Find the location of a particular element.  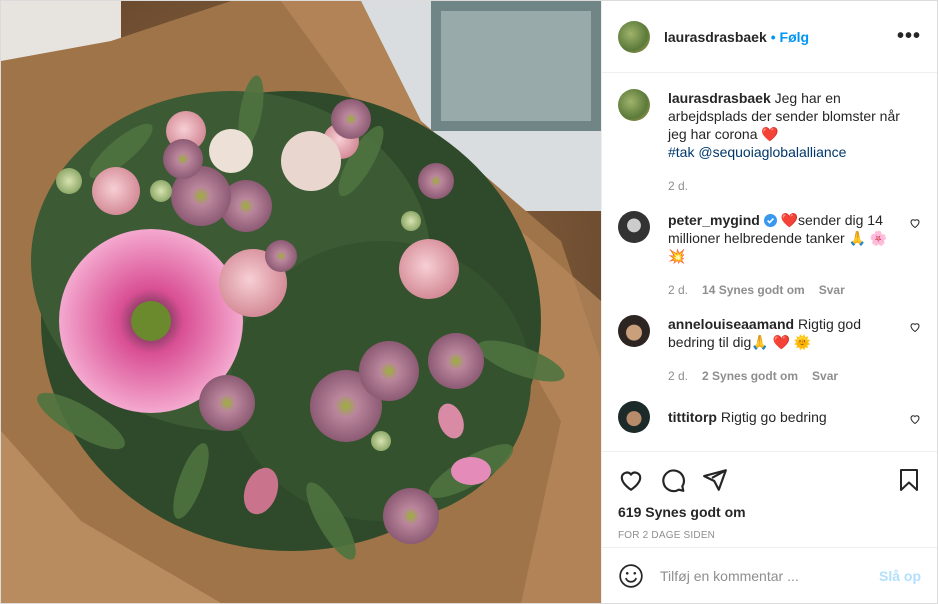

author-username: laurasdrasbaek is located at coordinates (715, 37).